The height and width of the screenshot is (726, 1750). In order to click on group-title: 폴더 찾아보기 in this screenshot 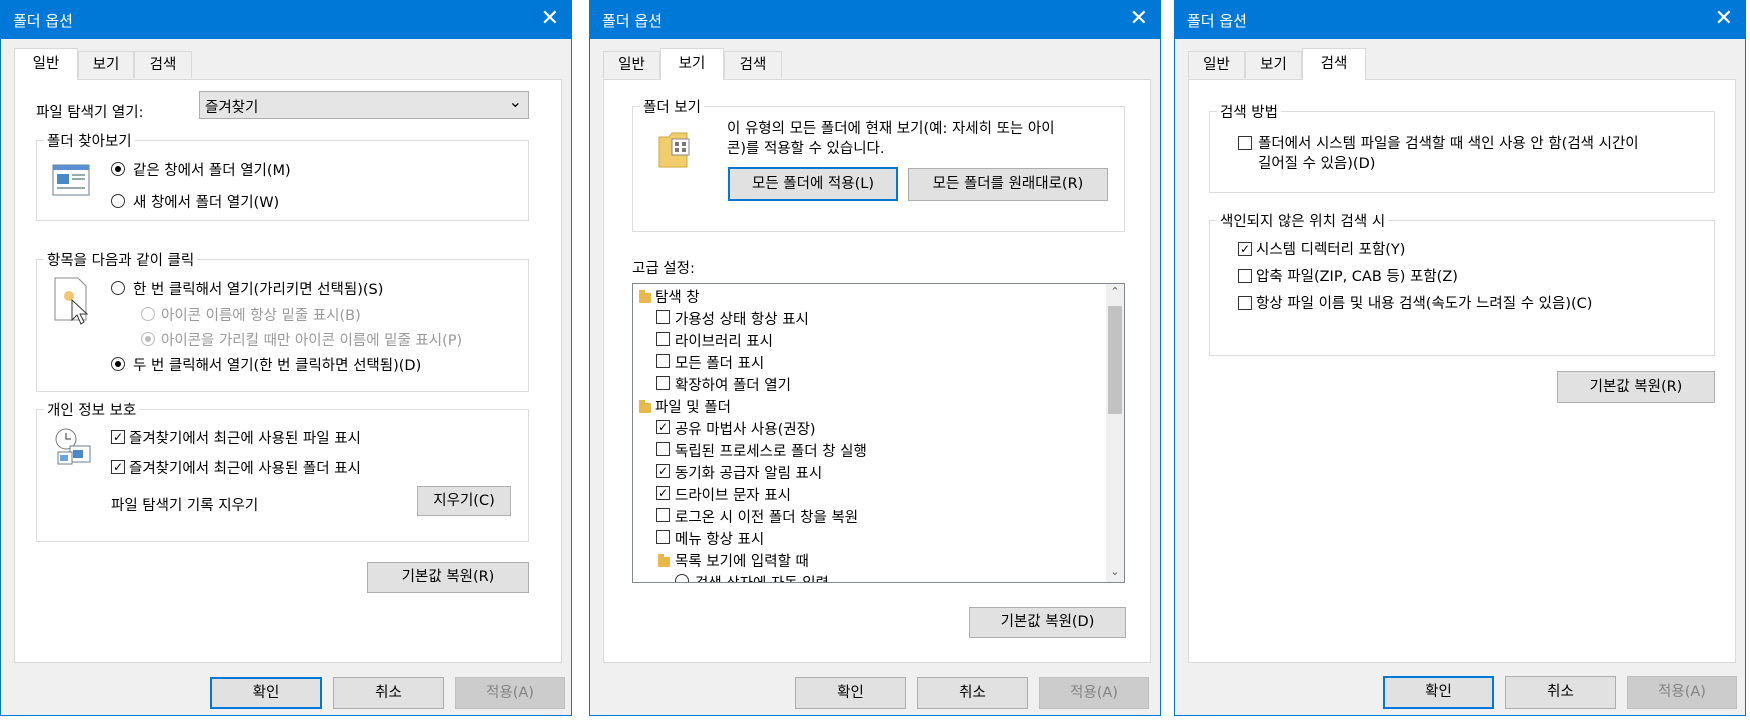, I will do `click(89, 140)`.